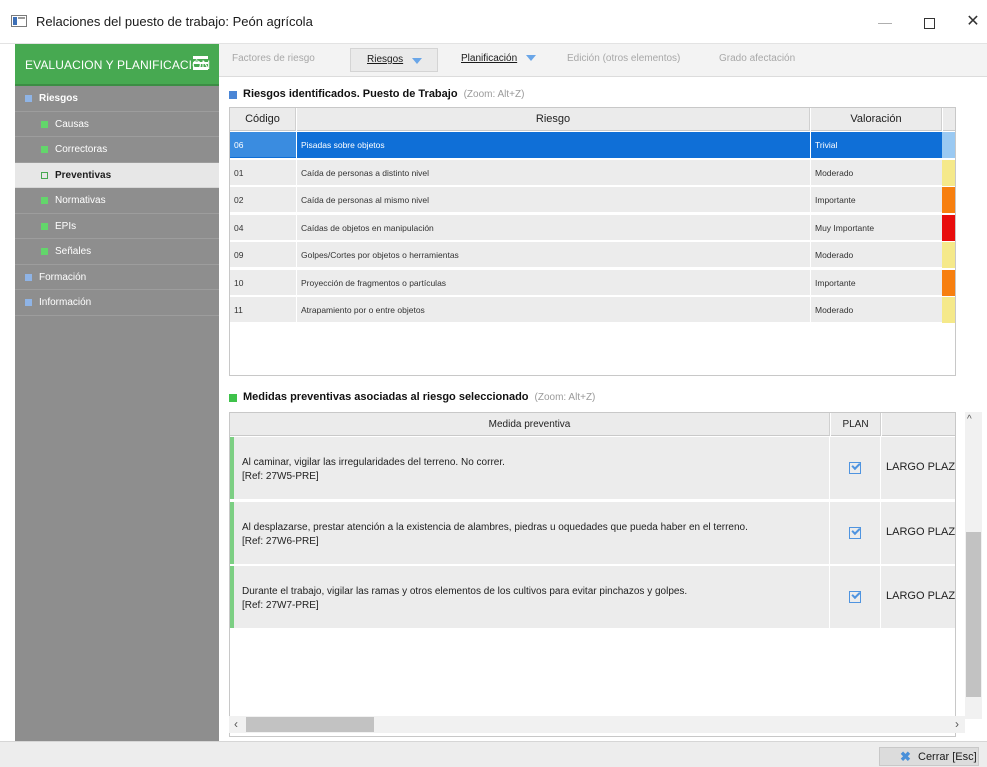 The height and width of the screenshot is (767, 987). I want to click on cell-codigo: 01, so click(263, 172).